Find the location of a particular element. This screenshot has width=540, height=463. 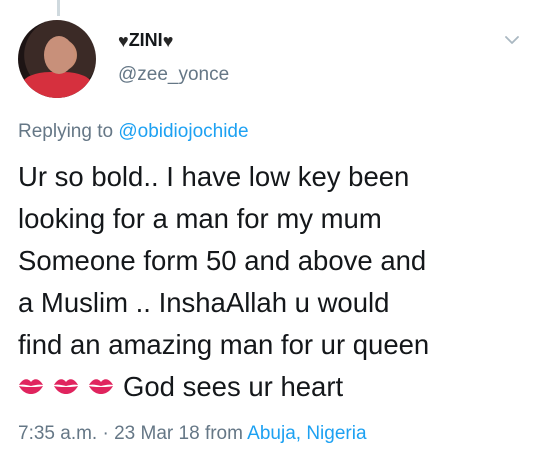

chevron-down-icon is located at coordinates (512, 40).